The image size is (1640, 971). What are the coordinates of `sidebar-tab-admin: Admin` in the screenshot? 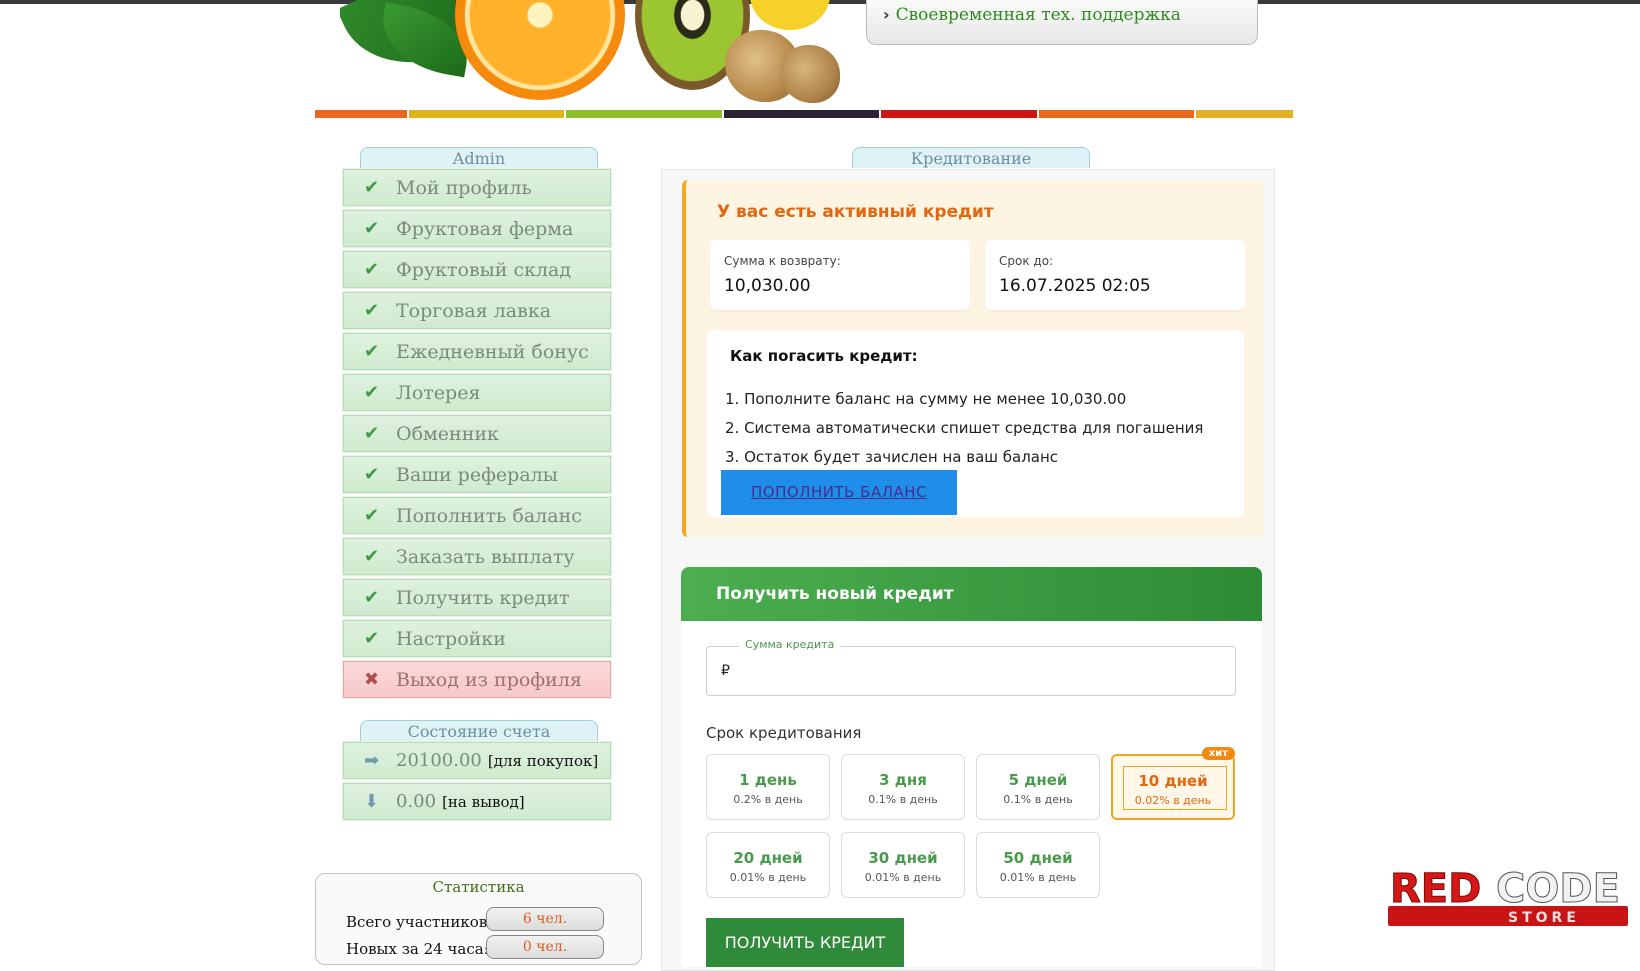 It's located at (479, 157).